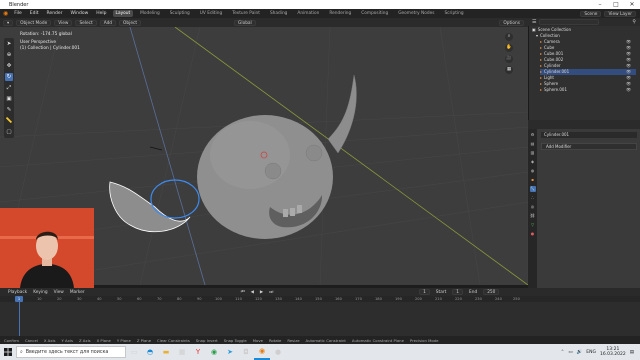 The height and width of the screenshot is (360, 640). Describe the element at coordinates (632, 4) in the screenshot. I see `close-icon: ✕` at that location.